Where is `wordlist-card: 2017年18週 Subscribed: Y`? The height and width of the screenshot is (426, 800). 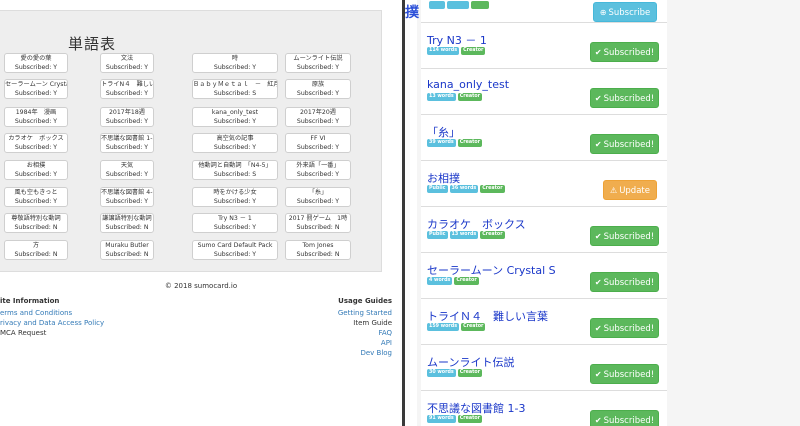
wordlist-card: 2017年18週 Subscribed: Y is located at coordinates (127, 117).